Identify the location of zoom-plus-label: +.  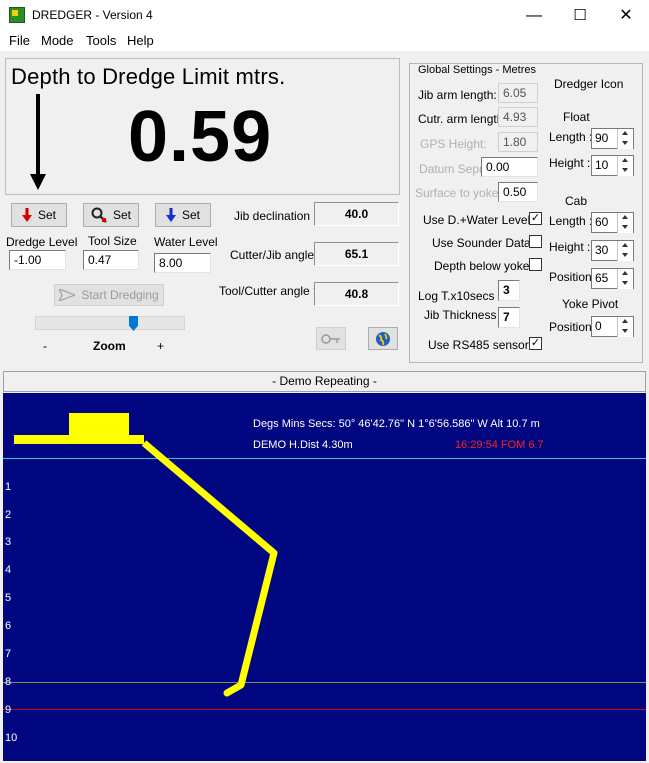
(161, 346).